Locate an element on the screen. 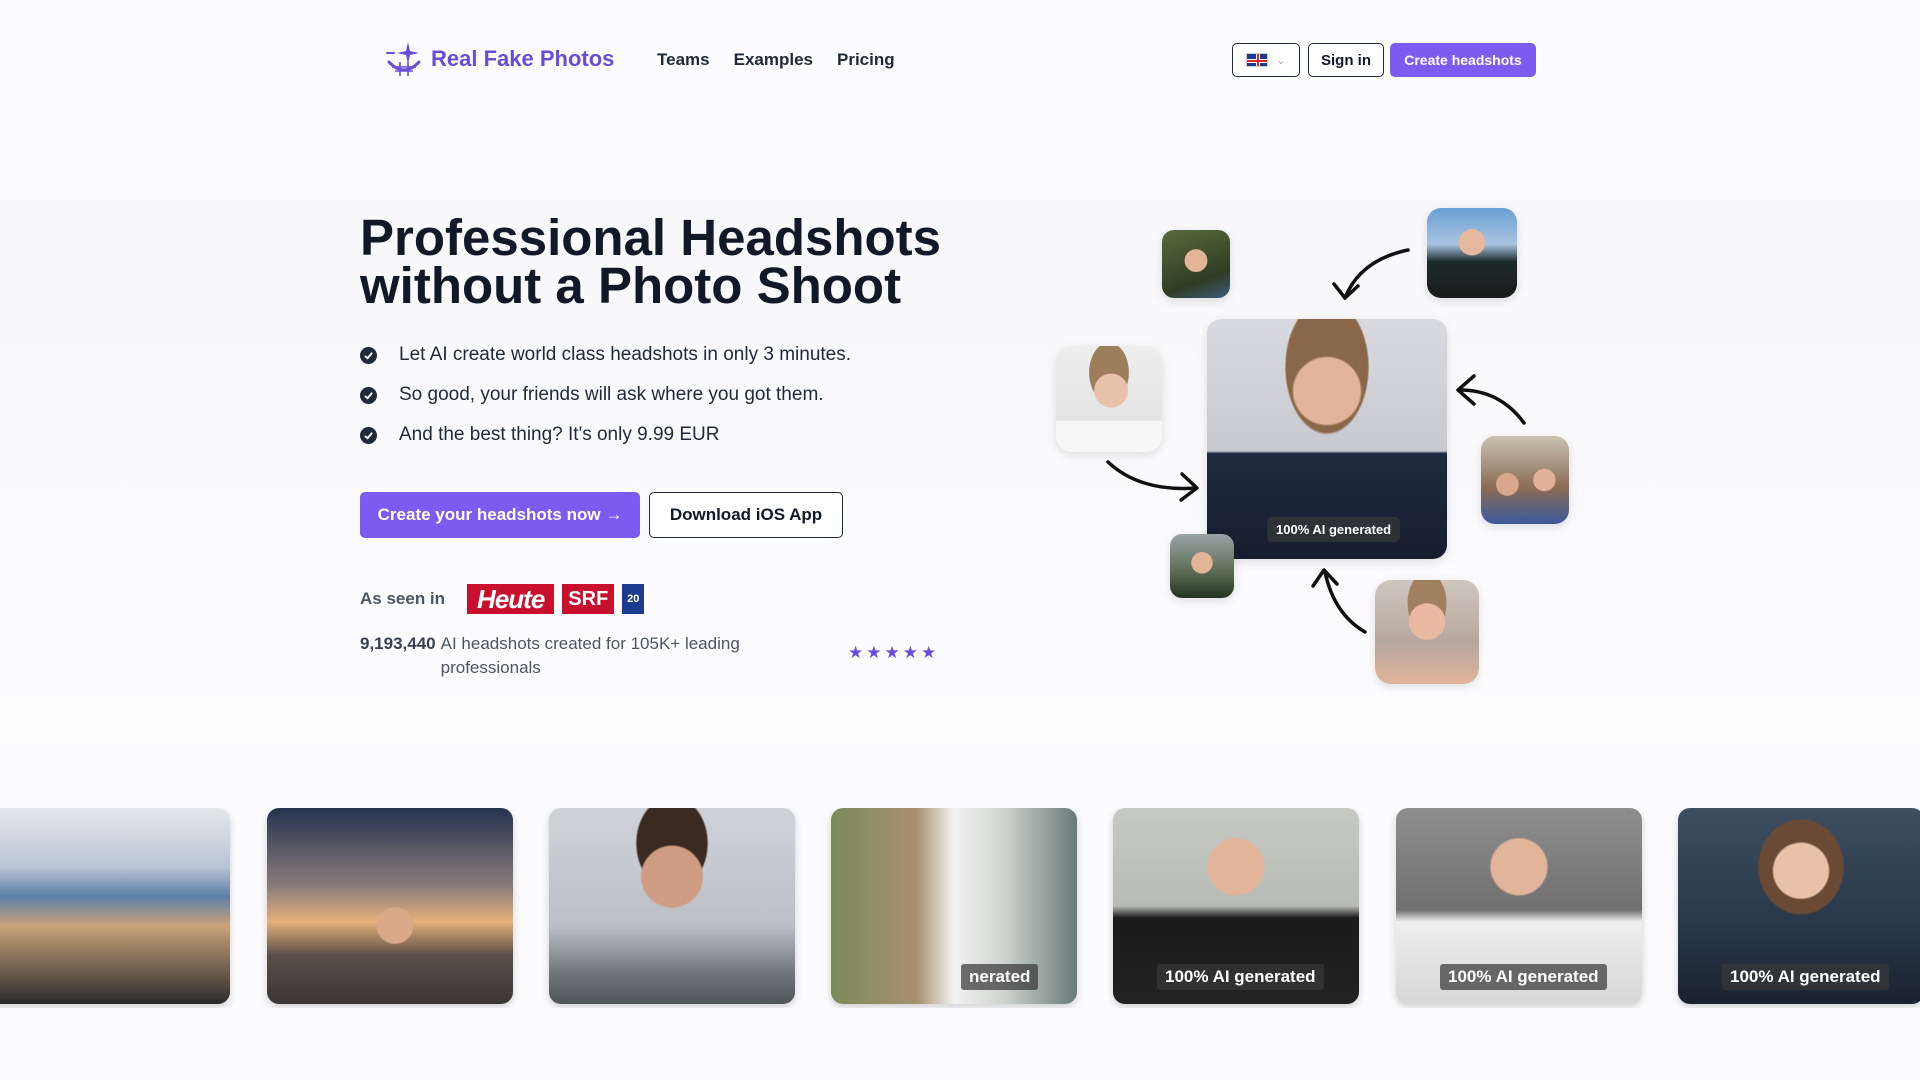  as-seen-in: As seen in Heute SRF 20 is located at coordinates (502, 599).